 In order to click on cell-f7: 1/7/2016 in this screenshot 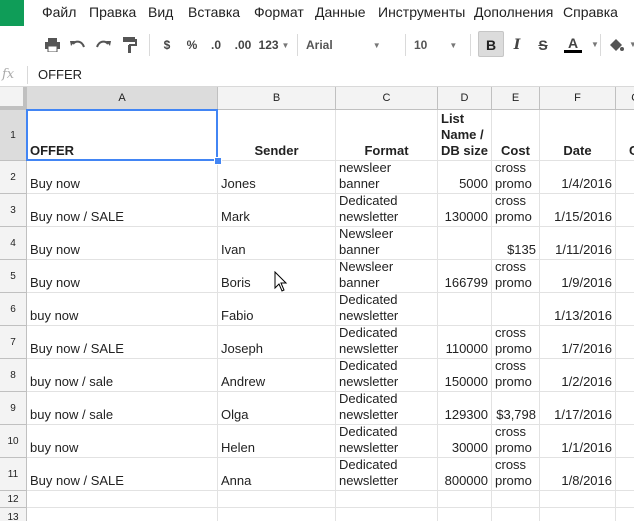, I will do `click(578, 342)`.